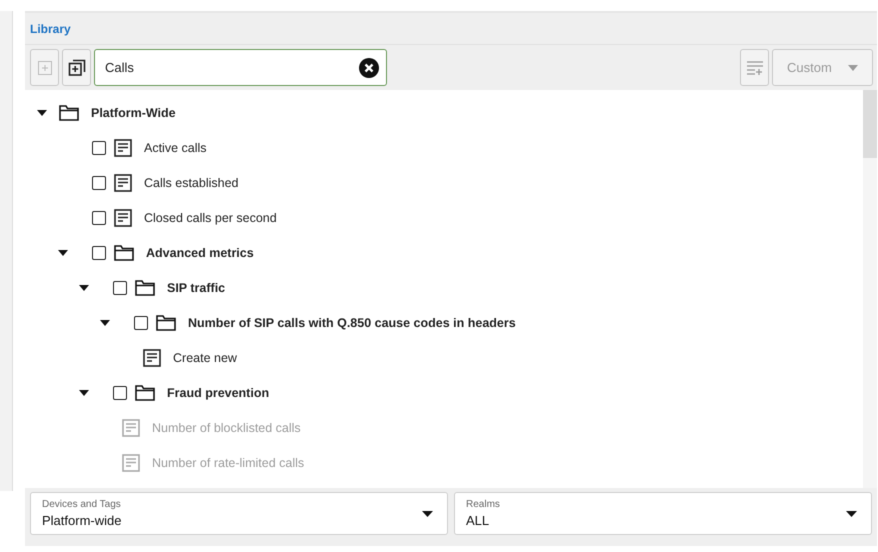 The height and width of the screenshot is (552, 878). I want to click on tree-item: Create new, so click(205, 357).